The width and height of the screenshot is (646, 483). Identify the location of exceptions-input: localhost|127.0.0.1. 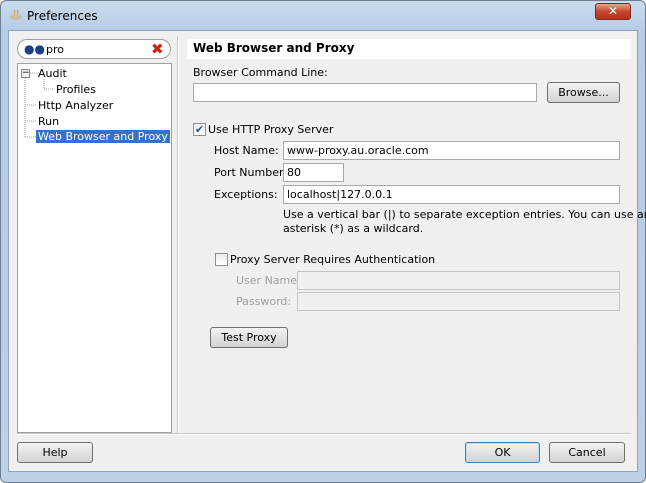
(451, 194).